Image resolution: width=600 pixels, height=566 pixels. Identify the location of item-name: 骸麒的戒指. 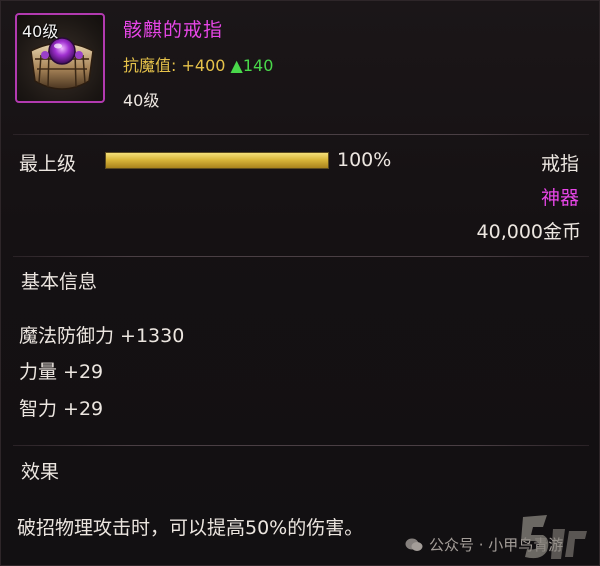
(173, 30).